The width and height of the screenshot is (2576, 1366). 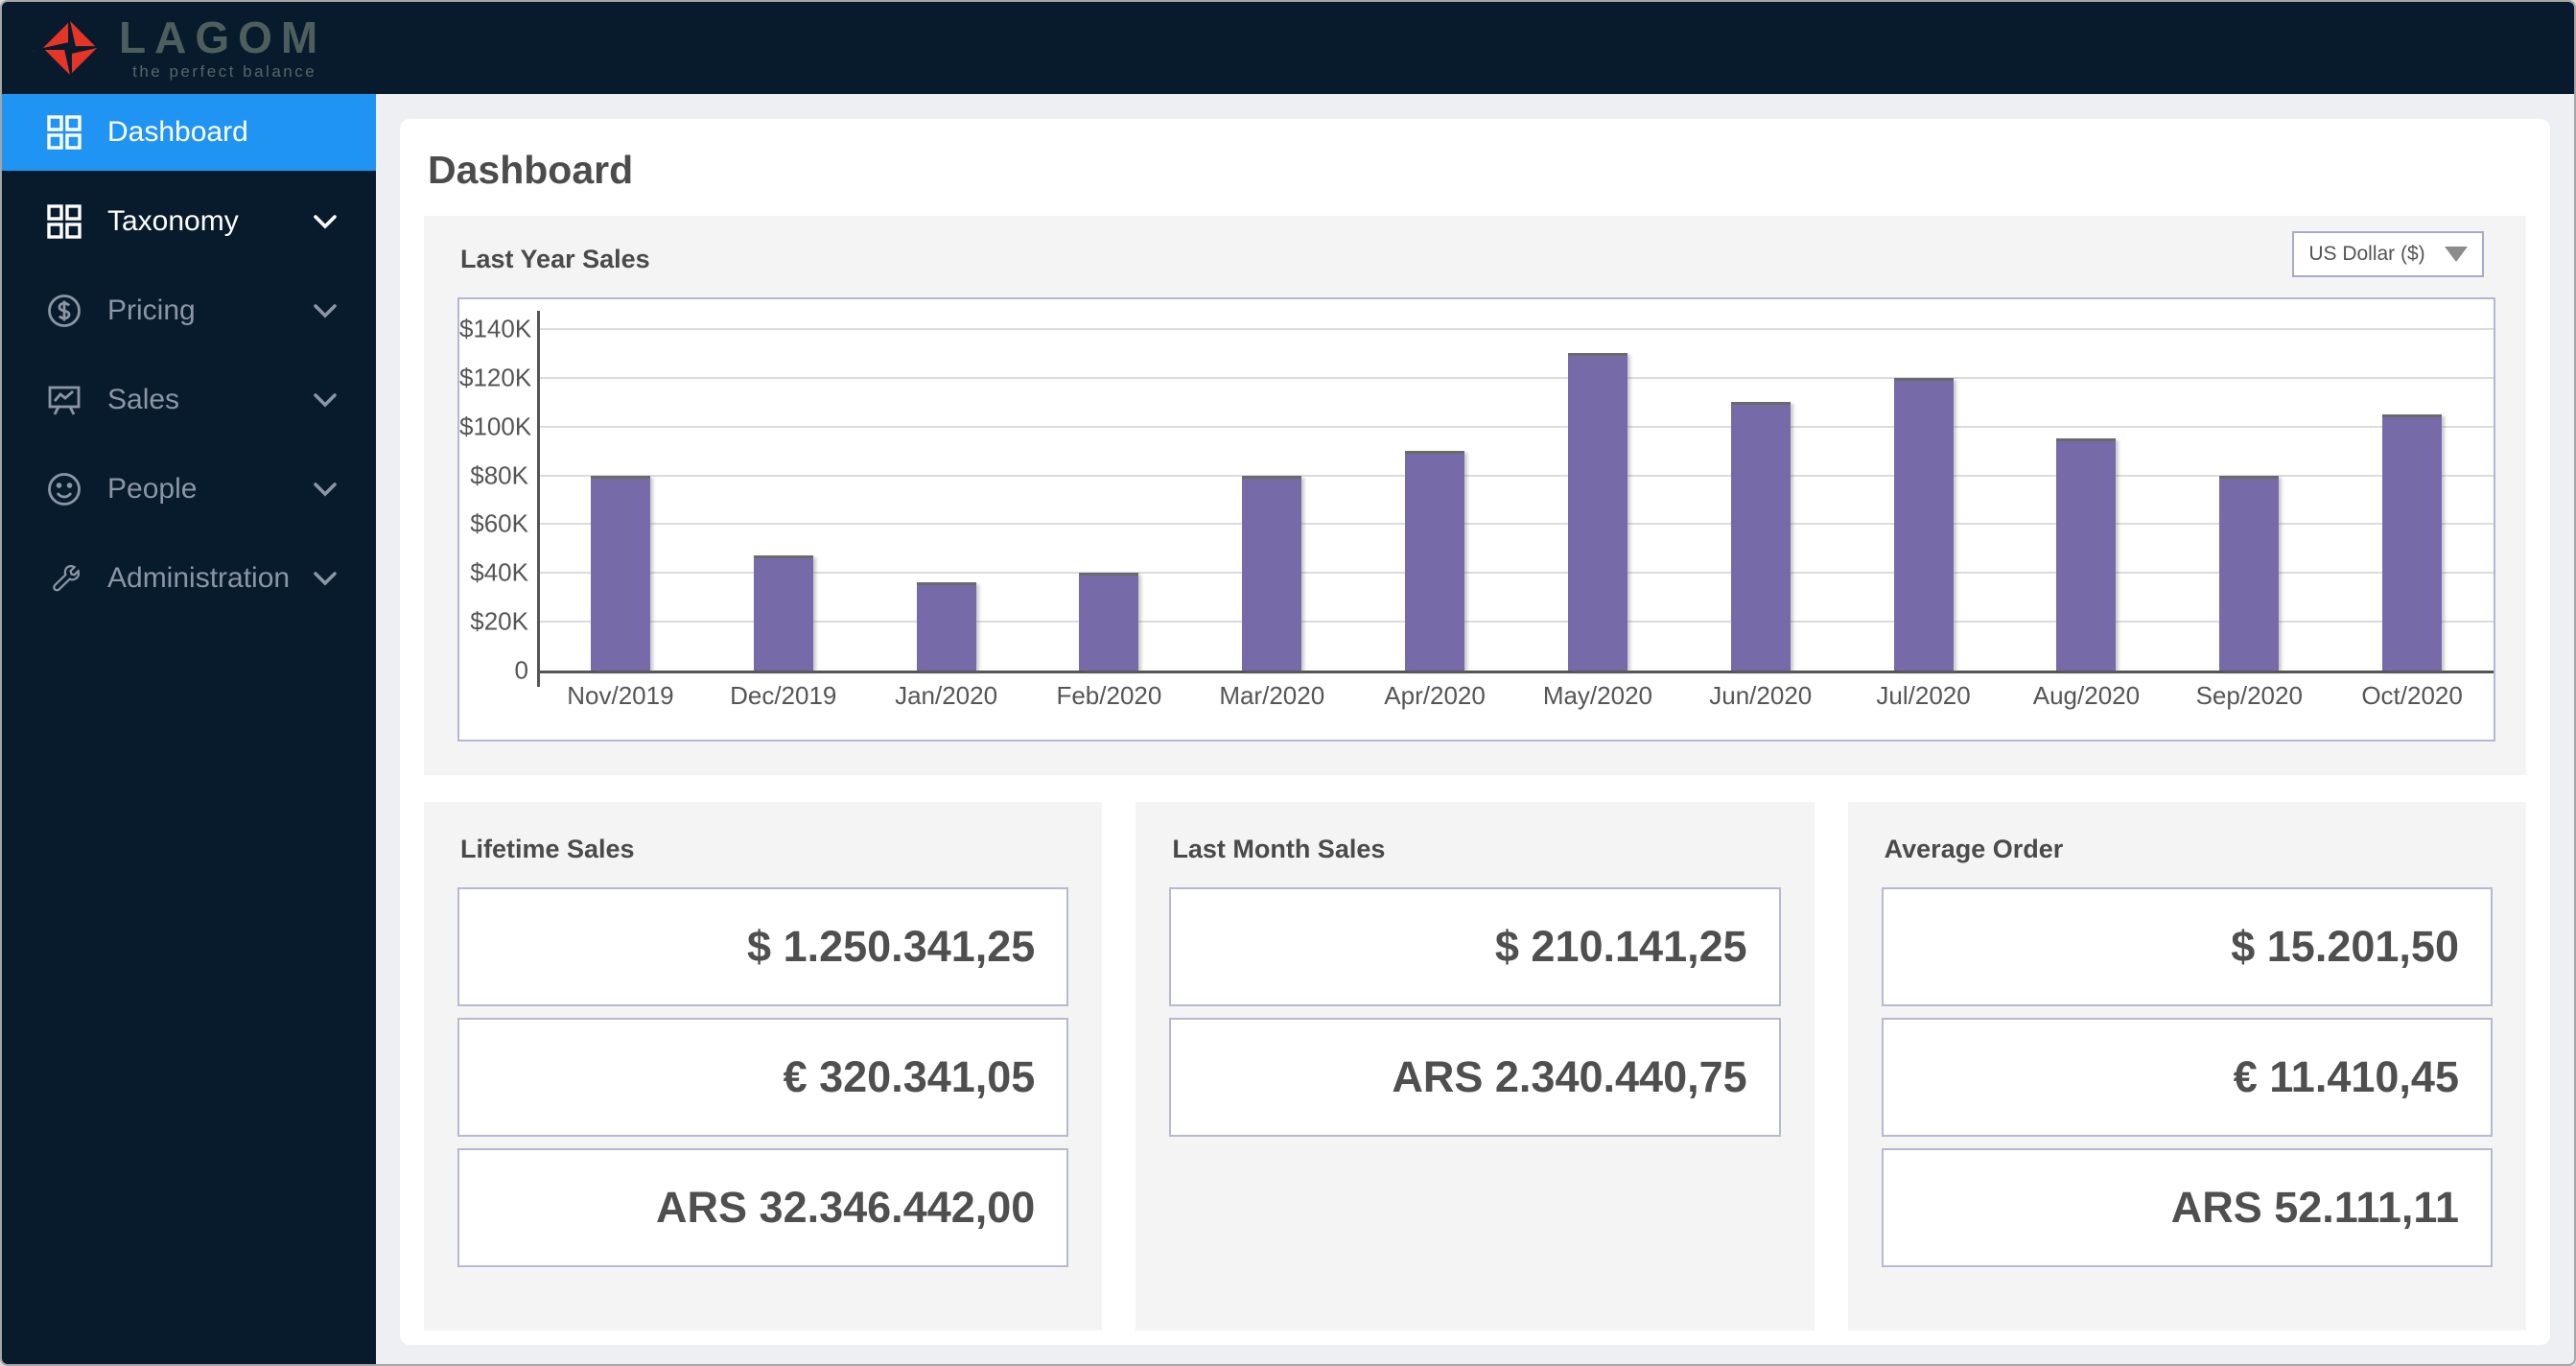 What do you see at coordinates (1475, 946) in the screenshot?
I see `currency-value: $ 210.141,25` at bounding box center [1475, 946].